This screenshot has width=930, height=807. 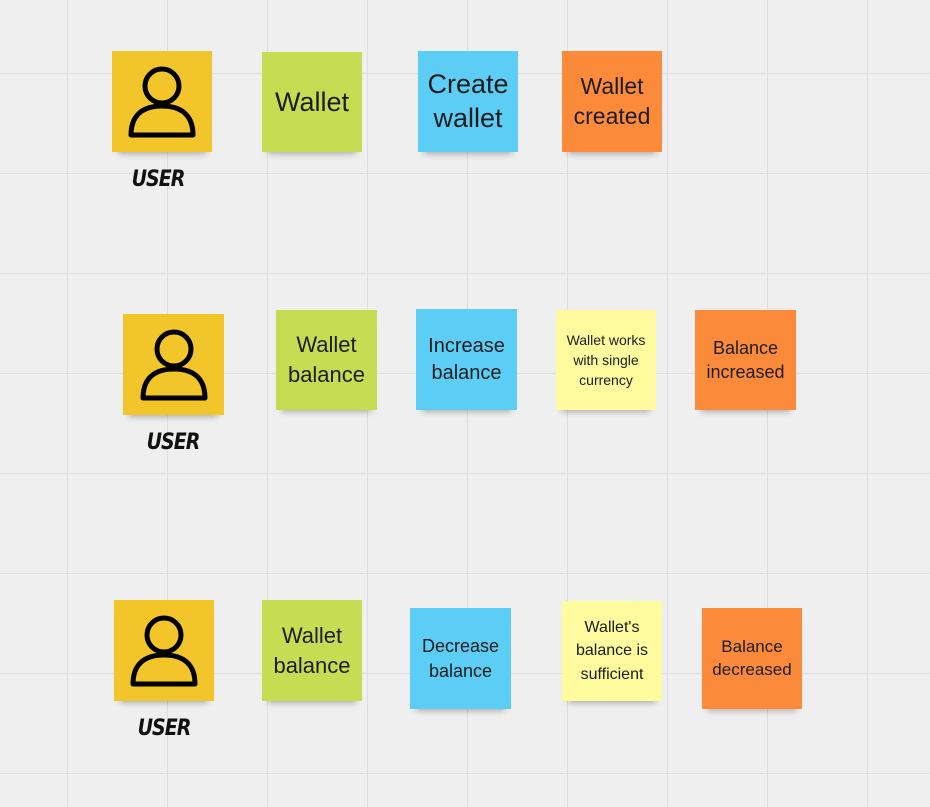 I want to click on event-note-balance-increased: Balance increased, so click(x=745, y=360).